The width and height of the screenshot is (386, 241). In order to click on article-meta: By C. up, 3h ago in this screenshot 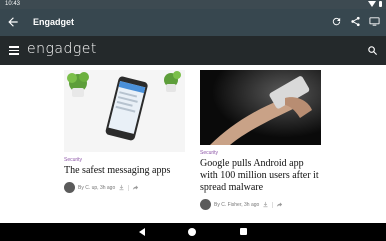, I will do `click(124, 187)`.